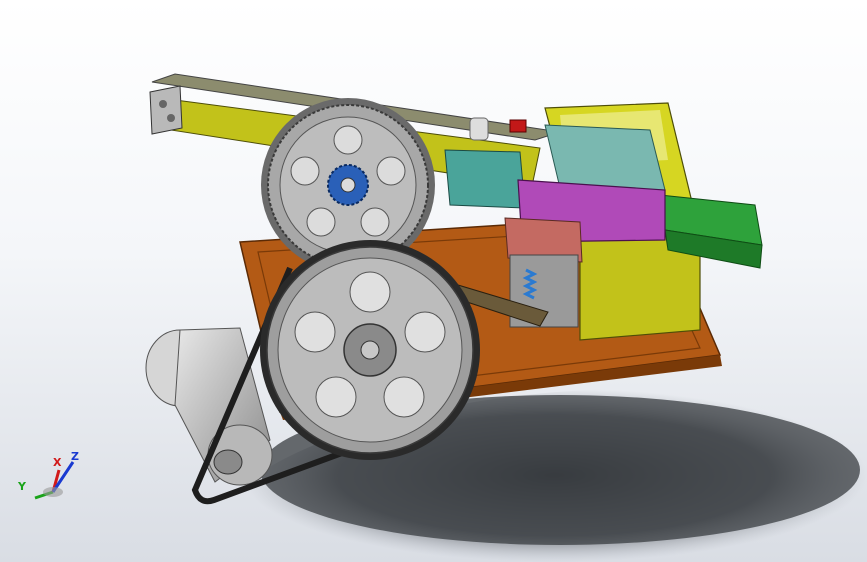 Image resolution: width=867 pixels, height=562 pixels. What do you see at coordinates (57, 462) in the screenshot?
I see `triad-x-label: X` at bounding box center [57, 462].